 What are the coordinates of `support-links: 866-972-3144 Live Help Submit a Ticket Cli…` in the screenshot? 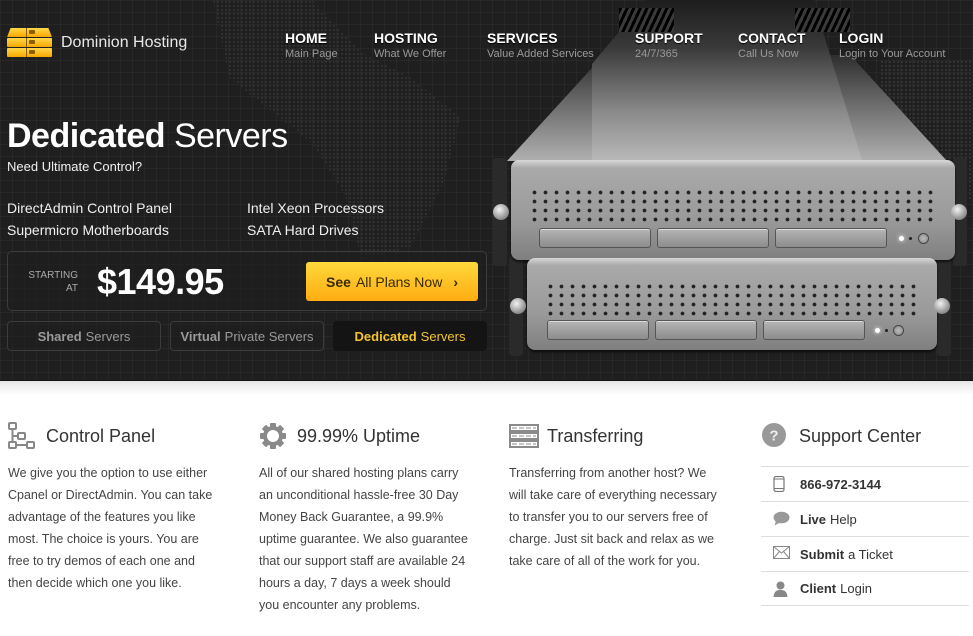 It's located at (865, 536).